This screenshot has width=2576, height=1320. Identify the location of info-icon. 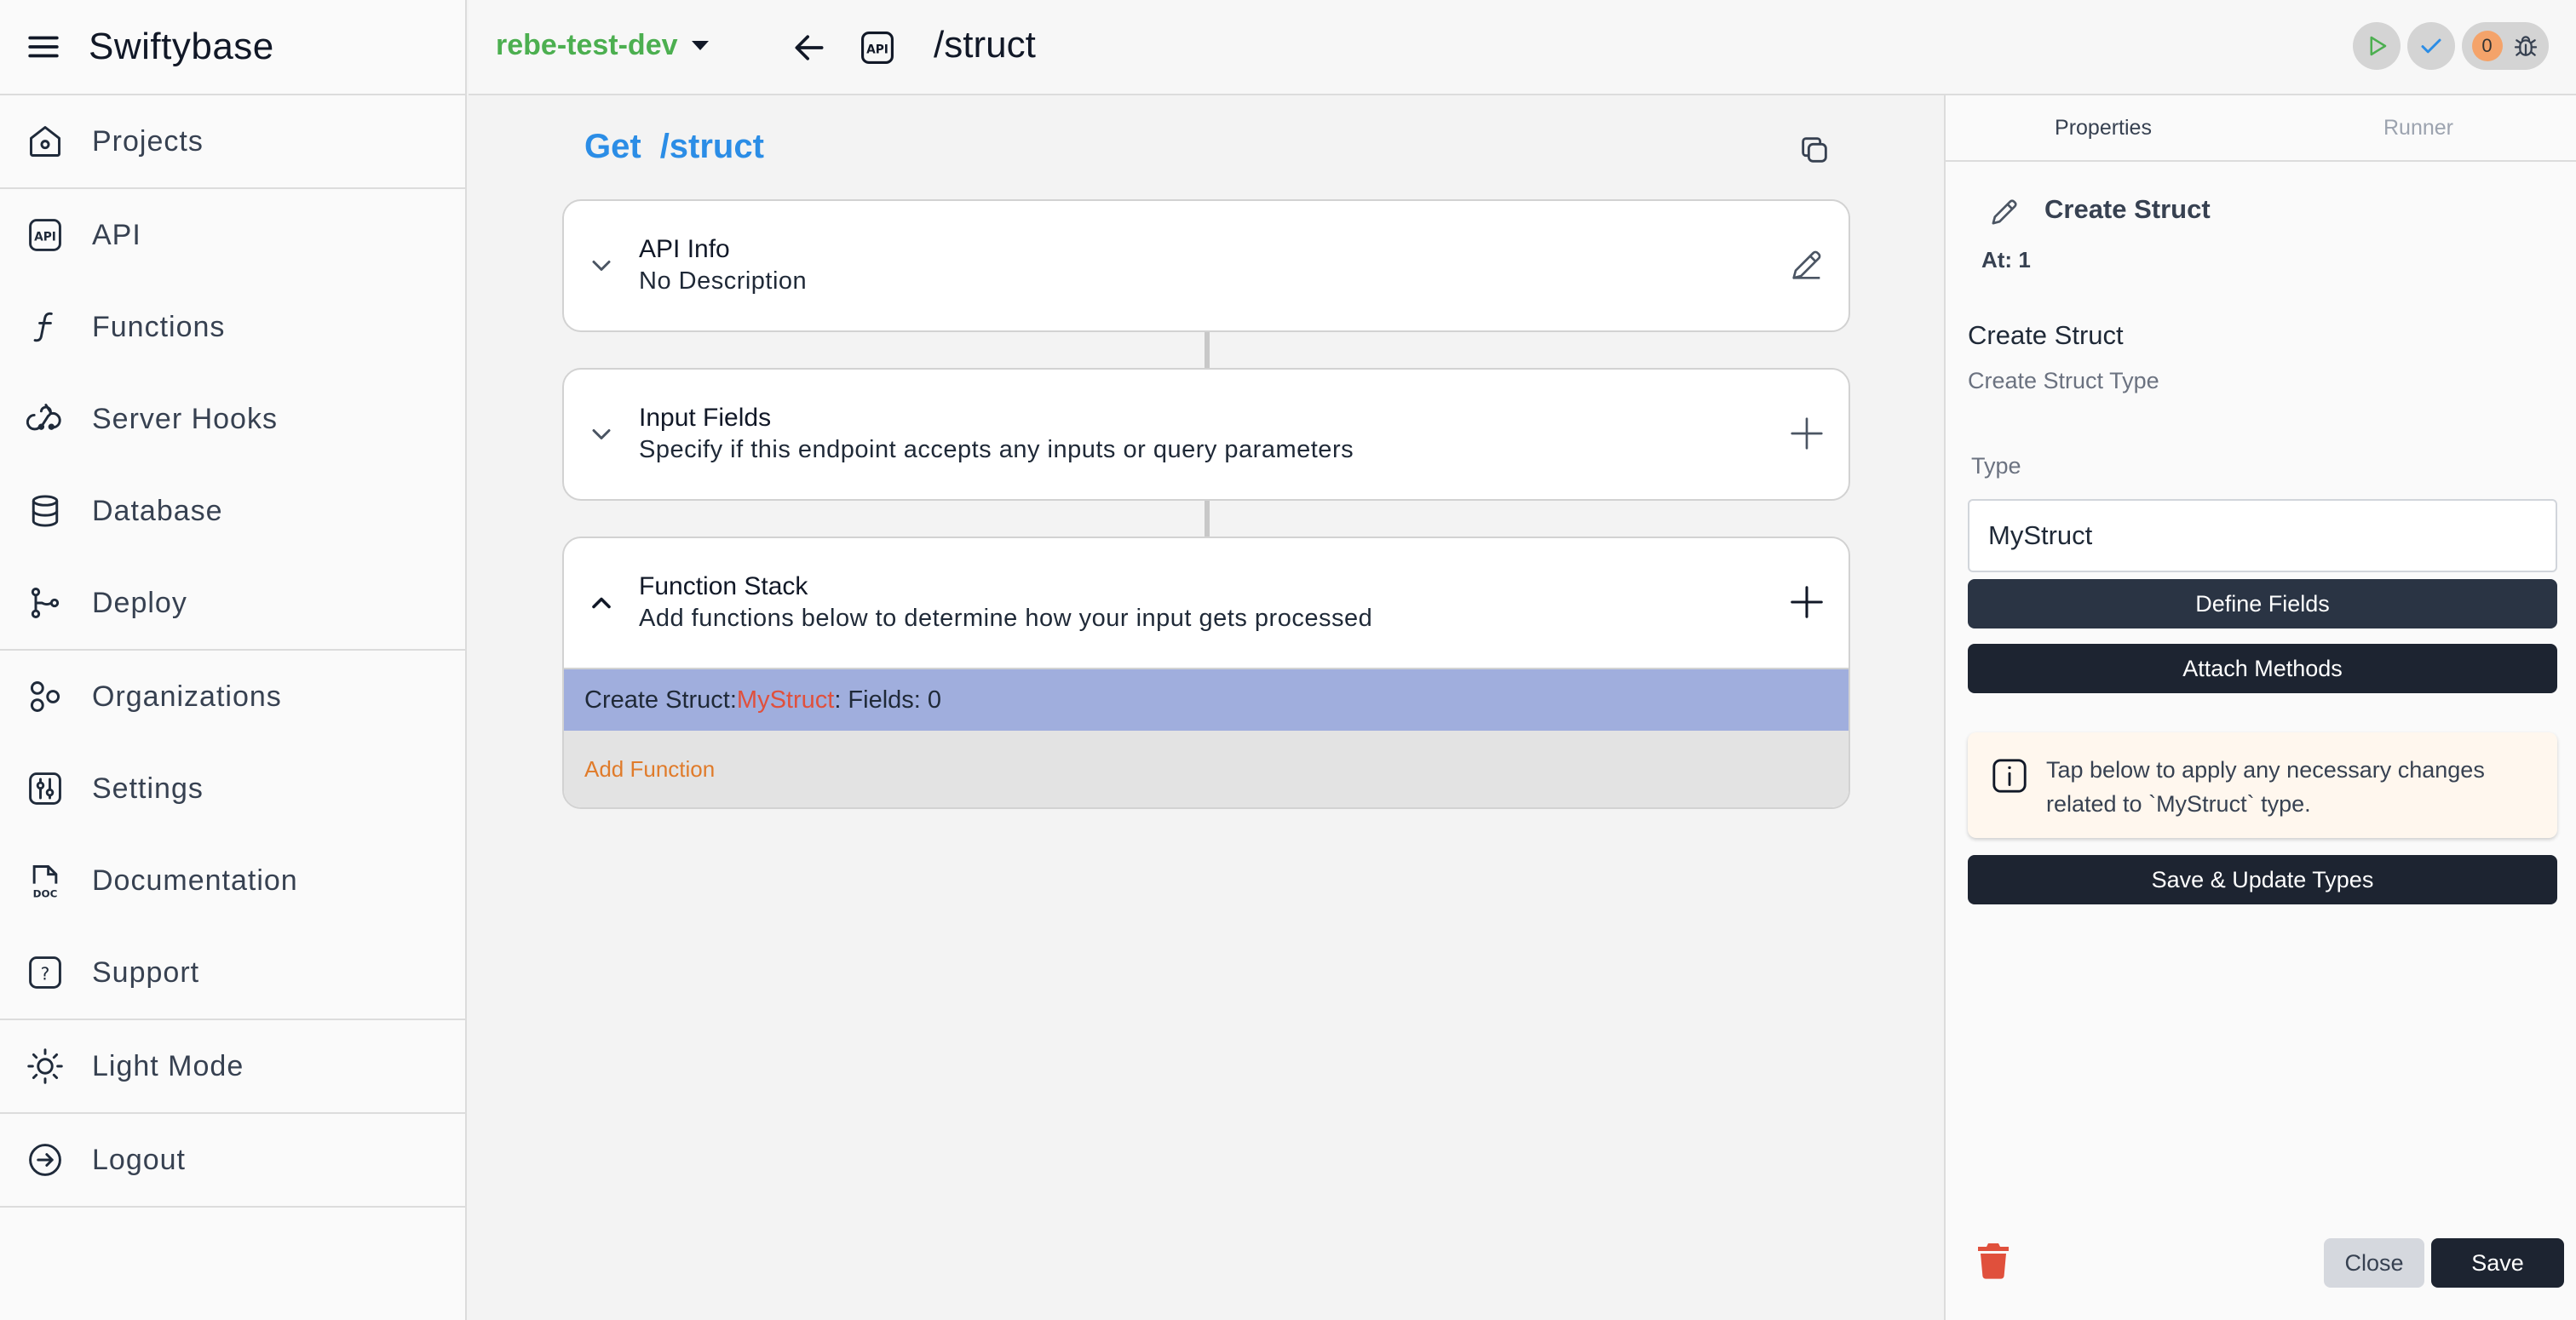
(2010, 775).